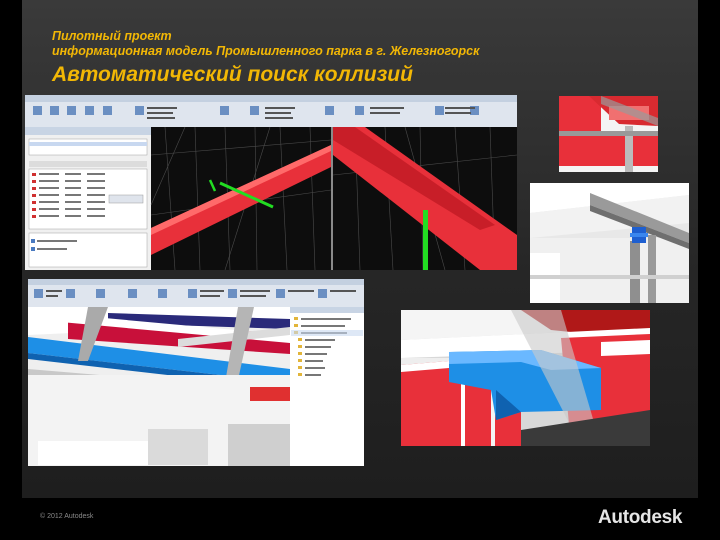 The width and height of the screenshot is (720, 540). What do you see at coordinates (608, 134) in the screenshot?
I see `clash-detail-top-right` at bounding box center [608, 134].